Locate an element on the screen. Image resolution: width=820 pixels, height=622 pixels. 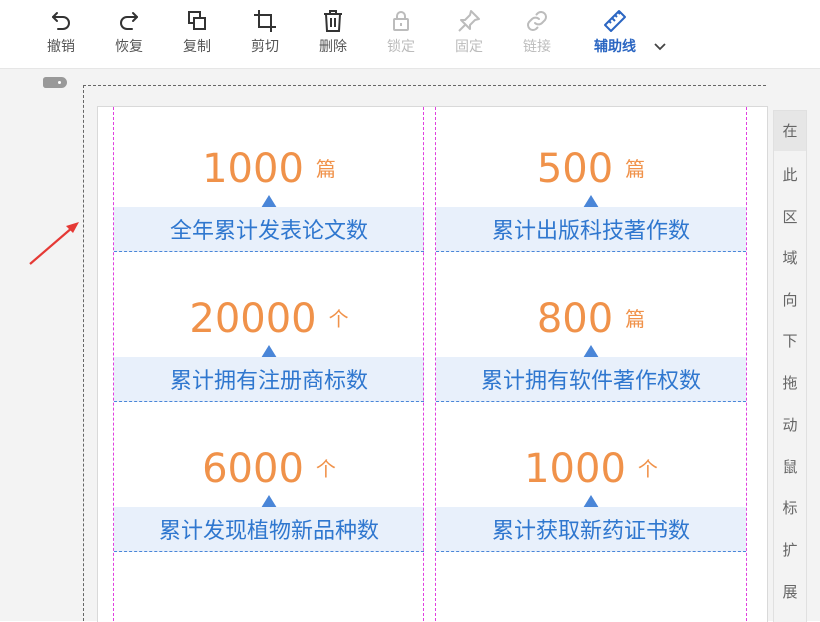
stat-card: 6000 个 累计发现植物新品种数 is located at coordinates (269, 480).